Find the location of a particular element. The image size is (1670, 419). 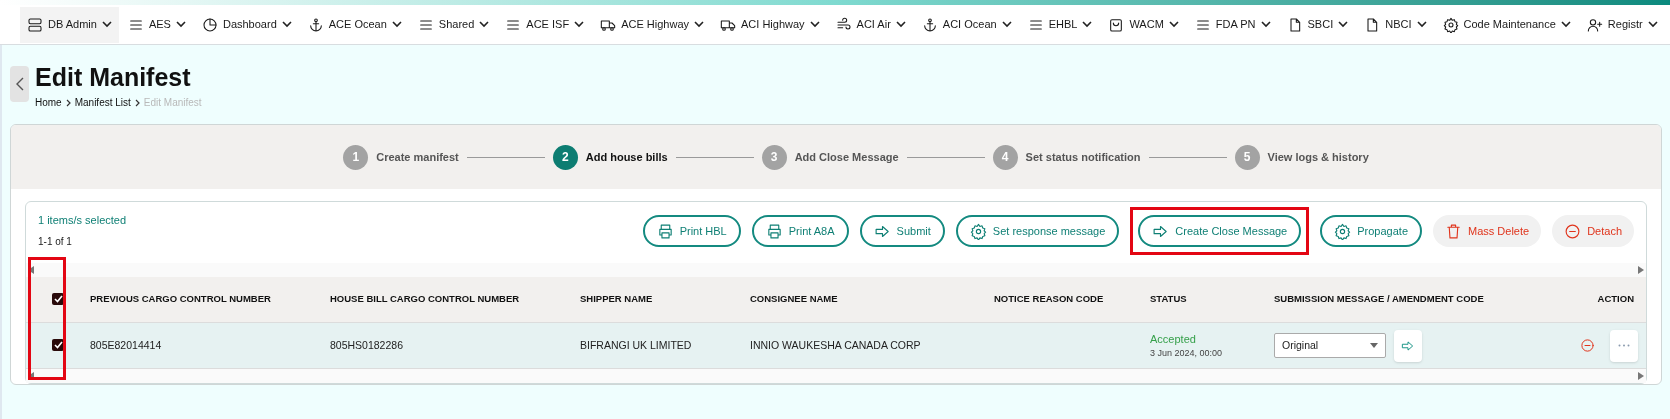

pie-chart-icon is located at coordinates (209, 24).